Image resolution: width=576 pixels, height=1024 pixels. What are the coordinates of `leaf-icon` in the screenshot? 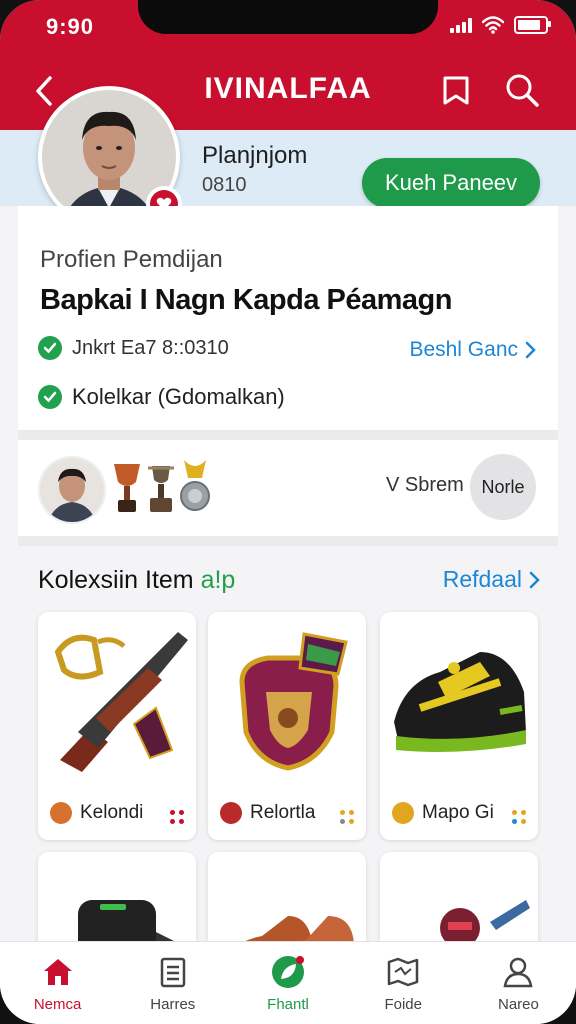 It's located at (288, 971).